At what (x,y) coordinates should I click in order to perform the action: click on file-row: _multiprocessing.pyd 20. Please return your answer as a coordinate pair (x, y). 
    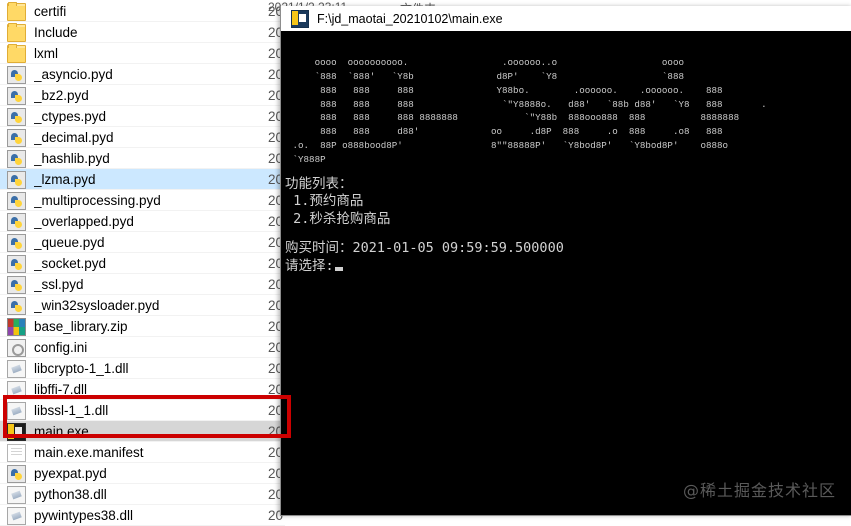
    Looking at the image, I should click on (142, 200).